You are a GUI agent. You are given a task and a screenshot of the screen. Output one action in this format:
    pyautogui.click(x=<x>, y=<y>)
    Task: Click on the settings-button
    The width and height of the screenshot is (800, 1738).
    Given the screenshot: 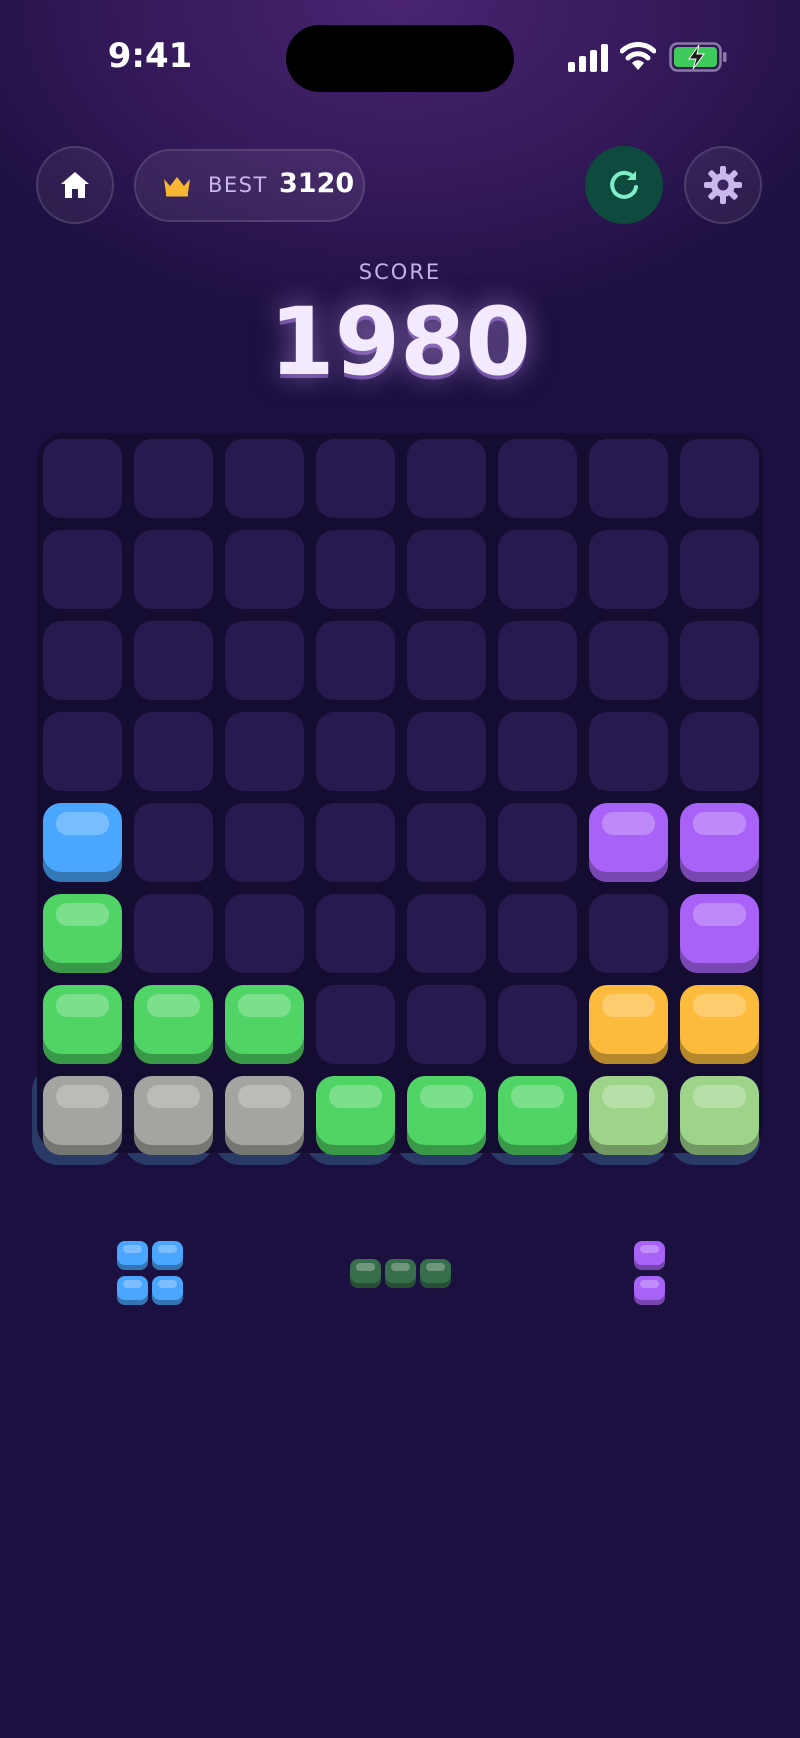 What is the action you would take?
    pyautogui.click(x=723, y=185)
    